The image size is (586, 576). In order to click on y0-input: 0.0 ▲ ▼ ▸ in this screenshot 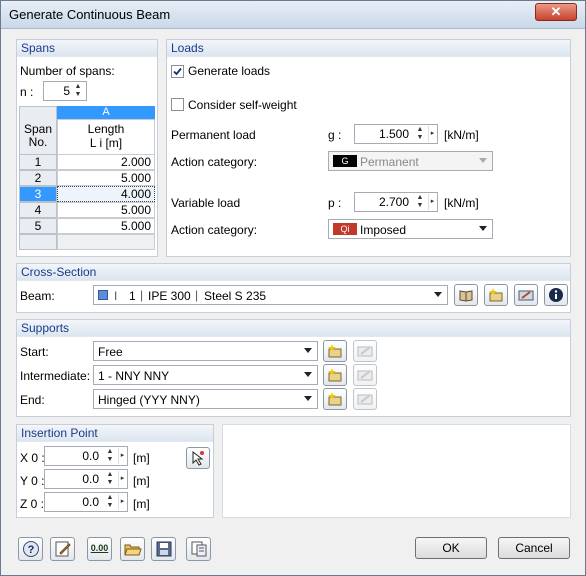, I will do `click(86, 479)`.